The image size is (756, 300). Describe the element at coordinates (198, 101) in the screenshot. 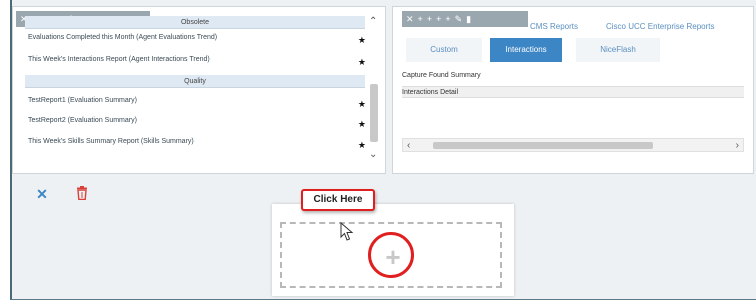

I see `list-item: TestReport1 (Evaluation Summary) ★` at that location.